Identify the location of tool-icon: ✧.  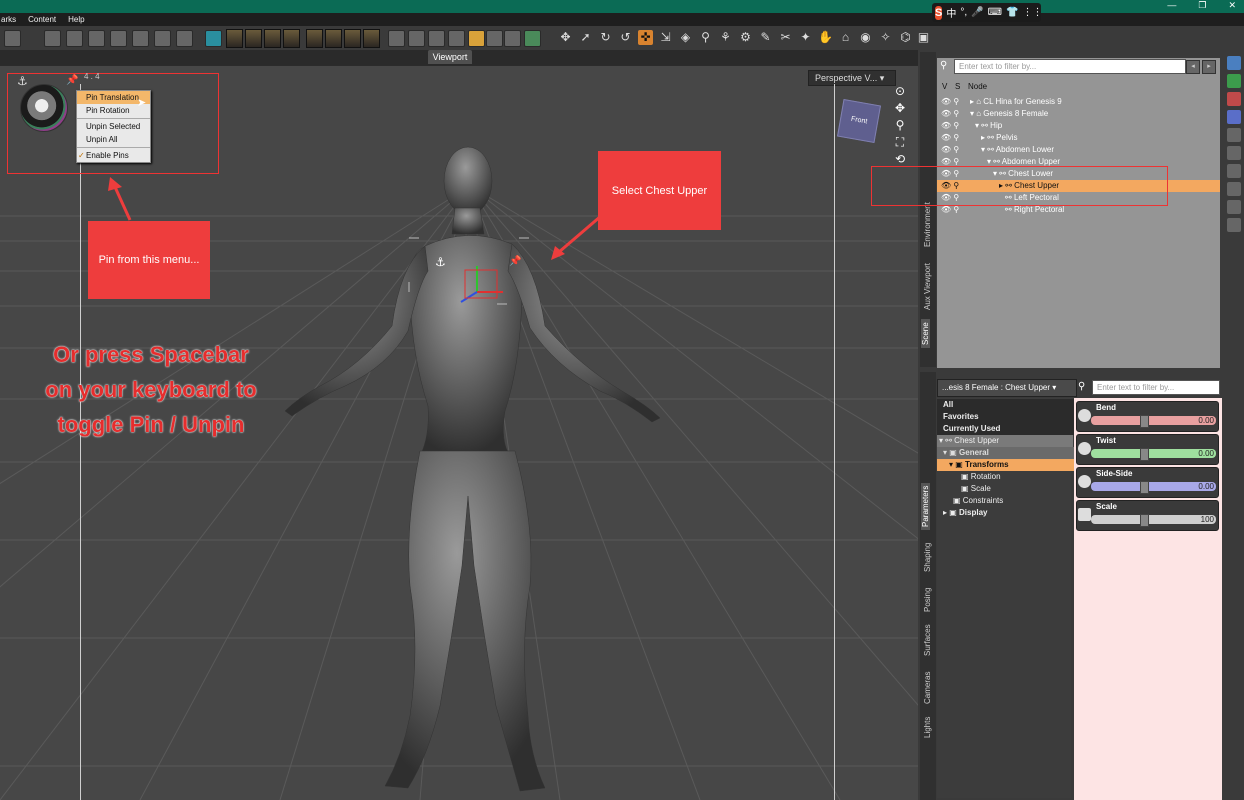
(885, 37).